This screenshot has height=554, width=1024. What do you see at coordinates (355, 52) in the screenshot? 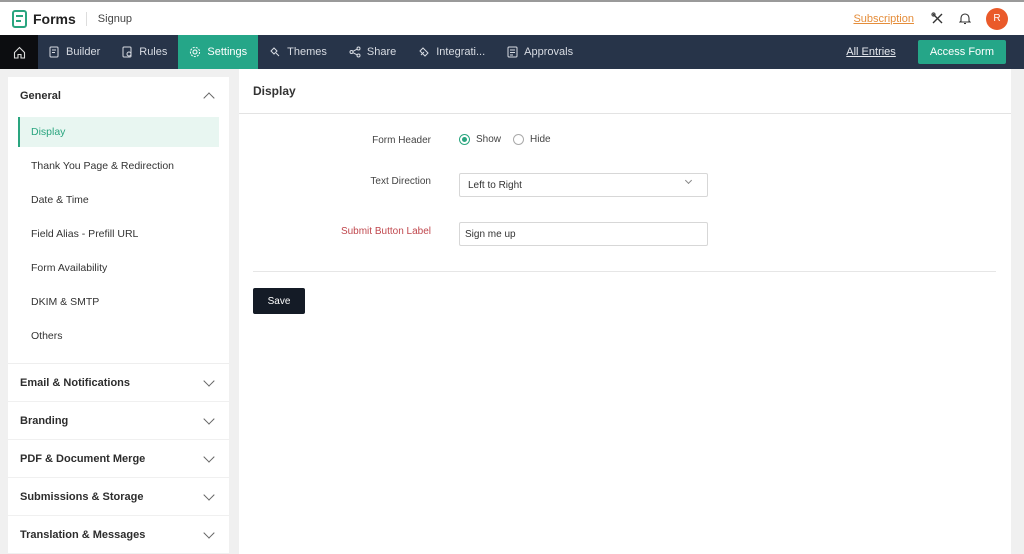
I see `share-icon` at bounding box center [355, 52].